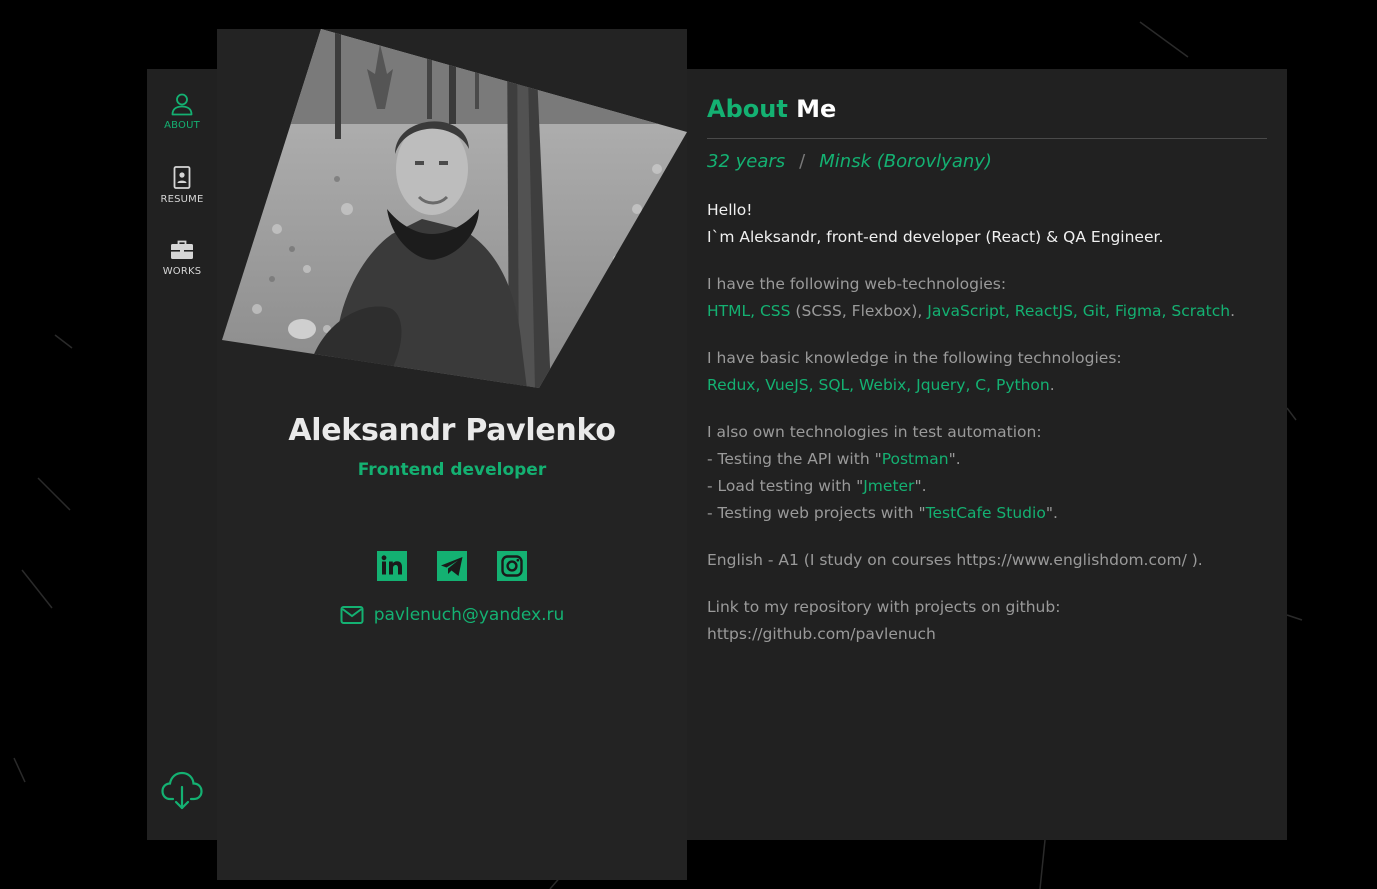  What do you see at coordinates (469, 615) in the screenshot?
I see `email-text: pavlenuch@yandex.ru` at bounding box center [469, 615].